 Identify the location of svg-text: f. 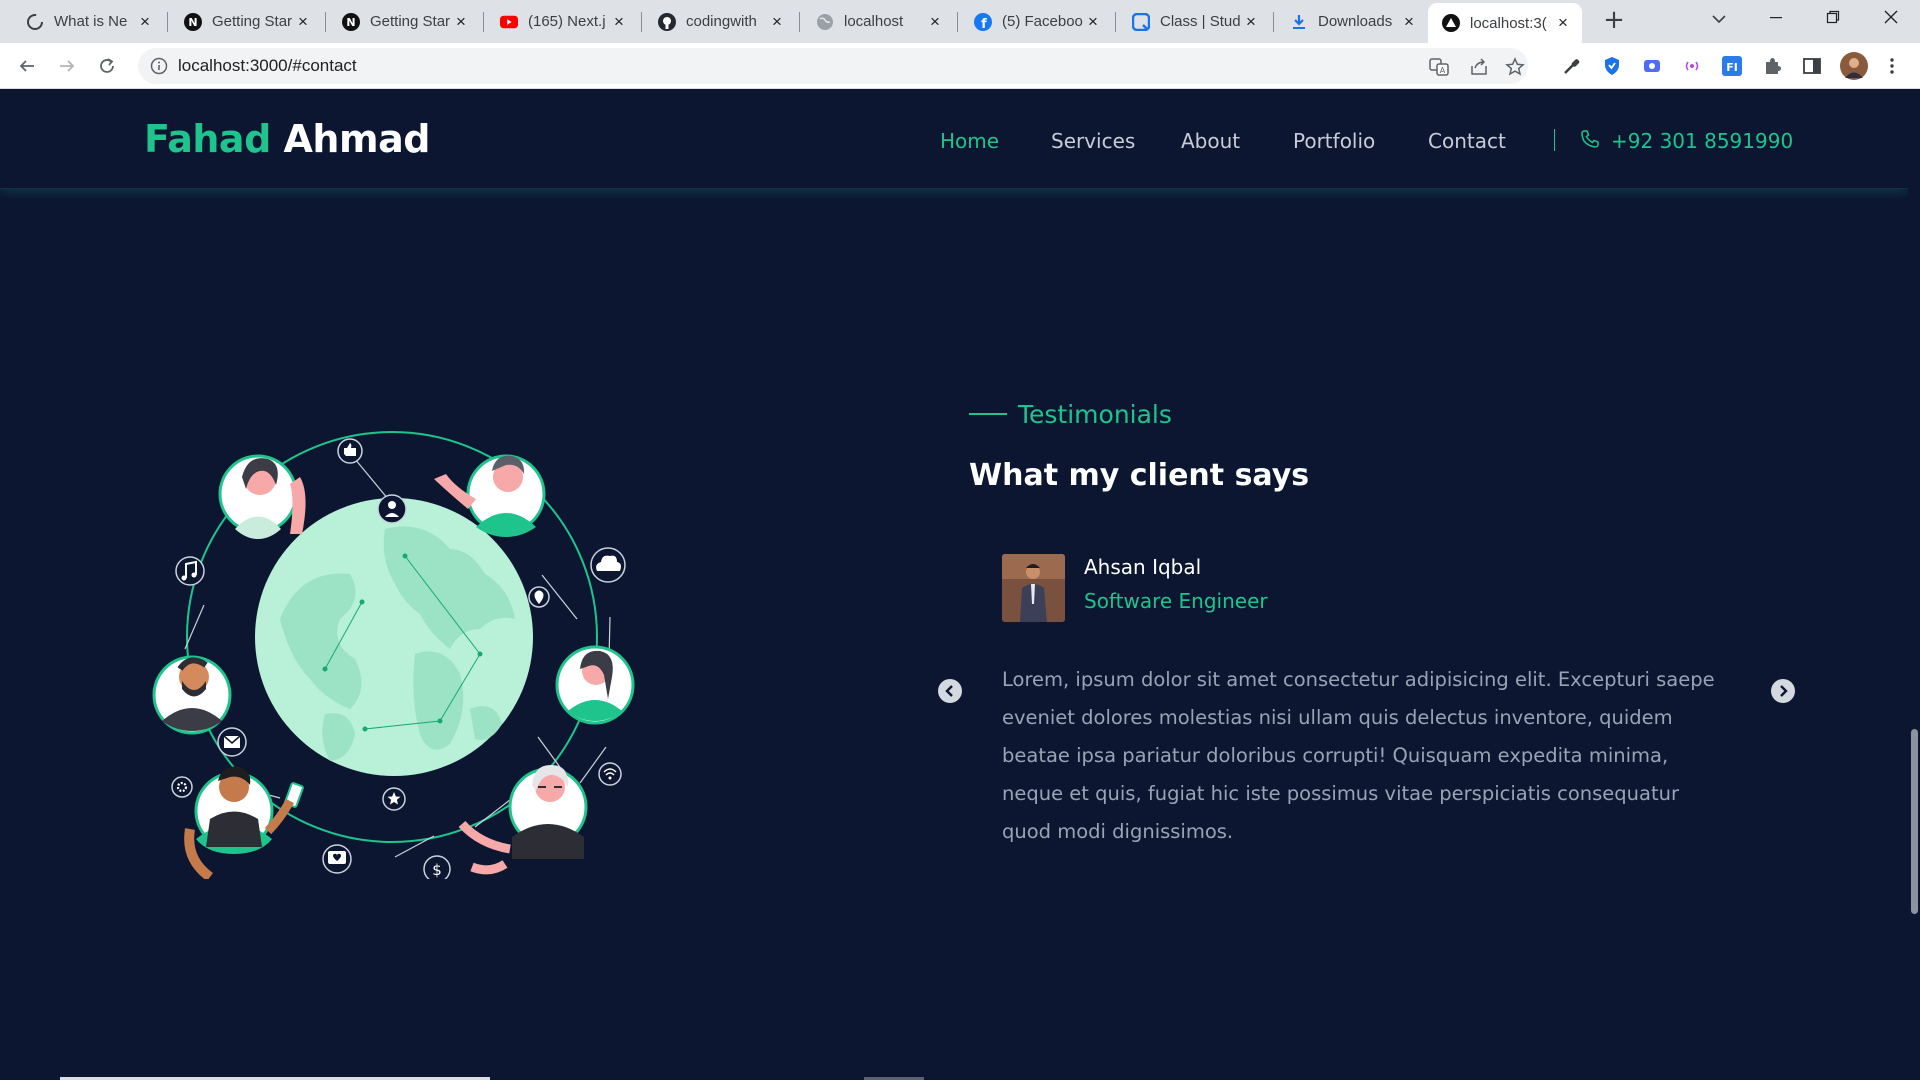
(984, 24).